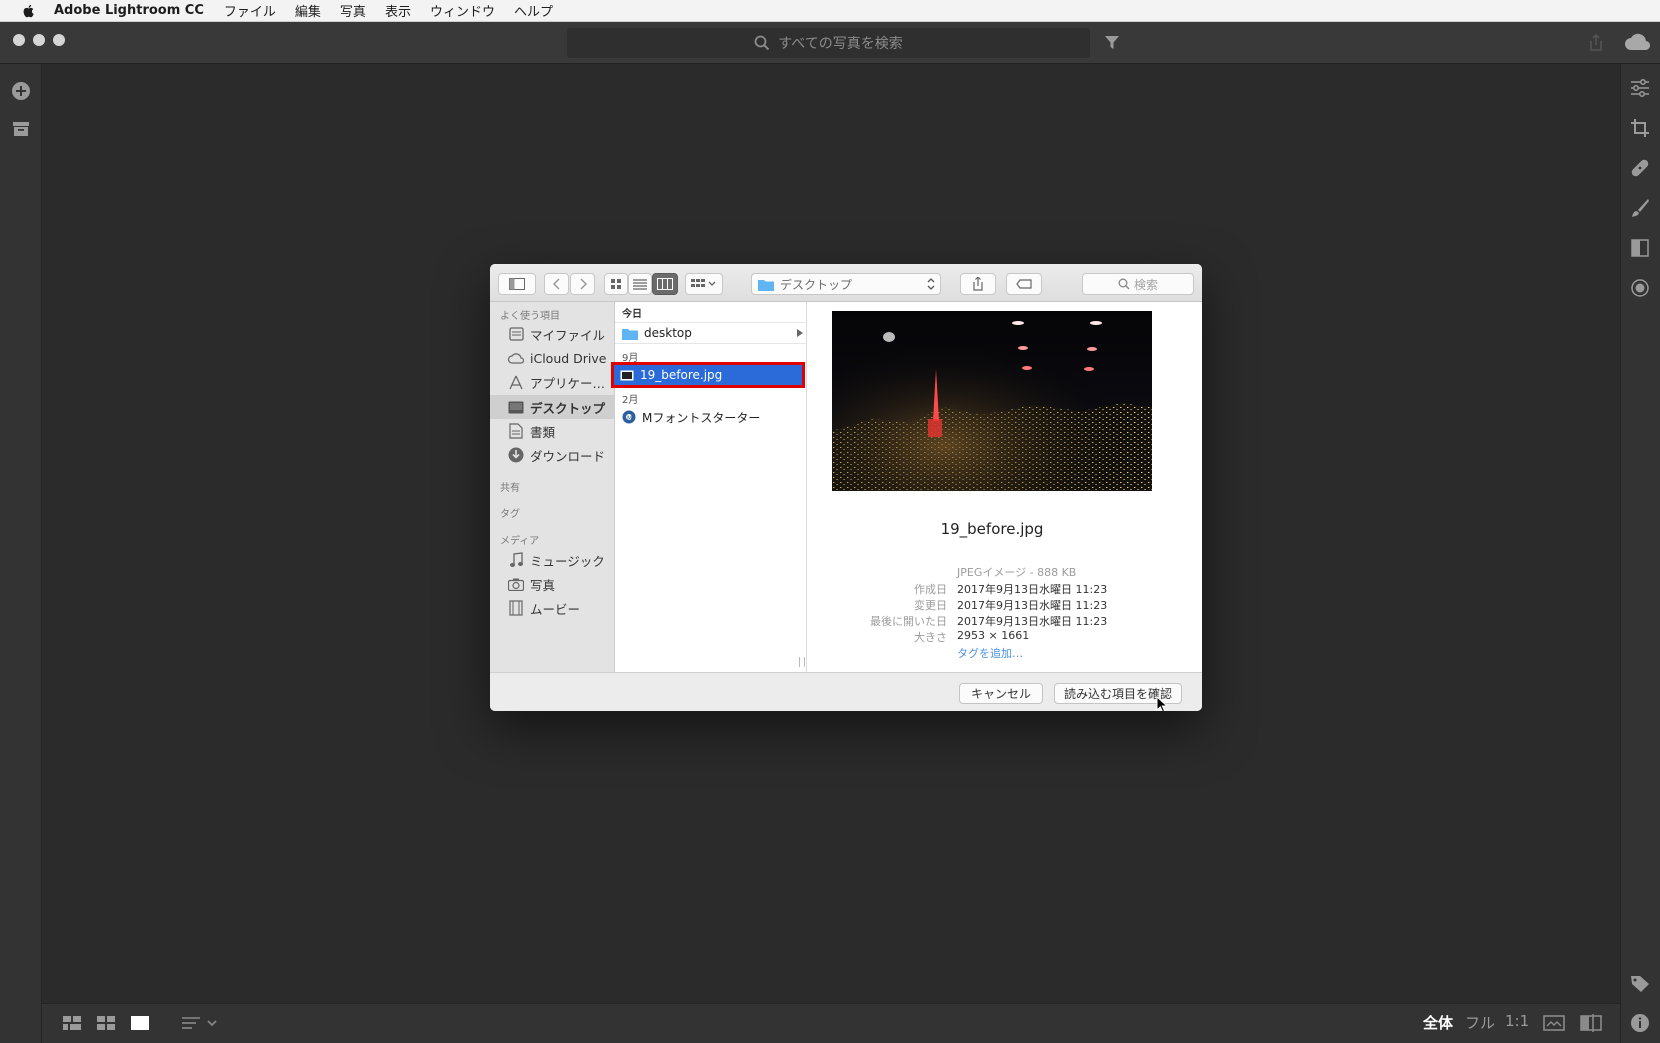 This screenshot has width=1660, height=1043. What do you see at coordinates (1032, 589) in the screenshot?
I see `created-value: 2017年9月13日水曜日 11:23` at bounding box center [1032, 589].